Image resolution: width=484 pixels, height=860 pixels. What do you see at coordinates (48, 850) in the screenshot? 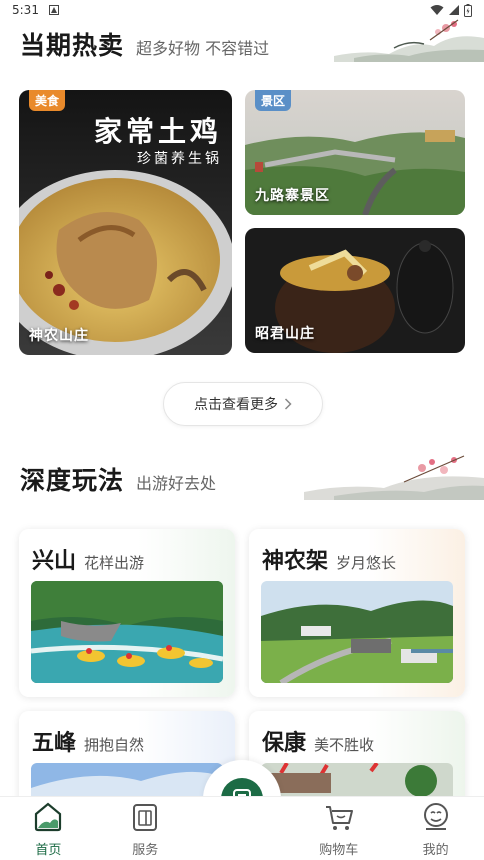
I see `tab-home-label: 首页` at bounding box center [48, 850].